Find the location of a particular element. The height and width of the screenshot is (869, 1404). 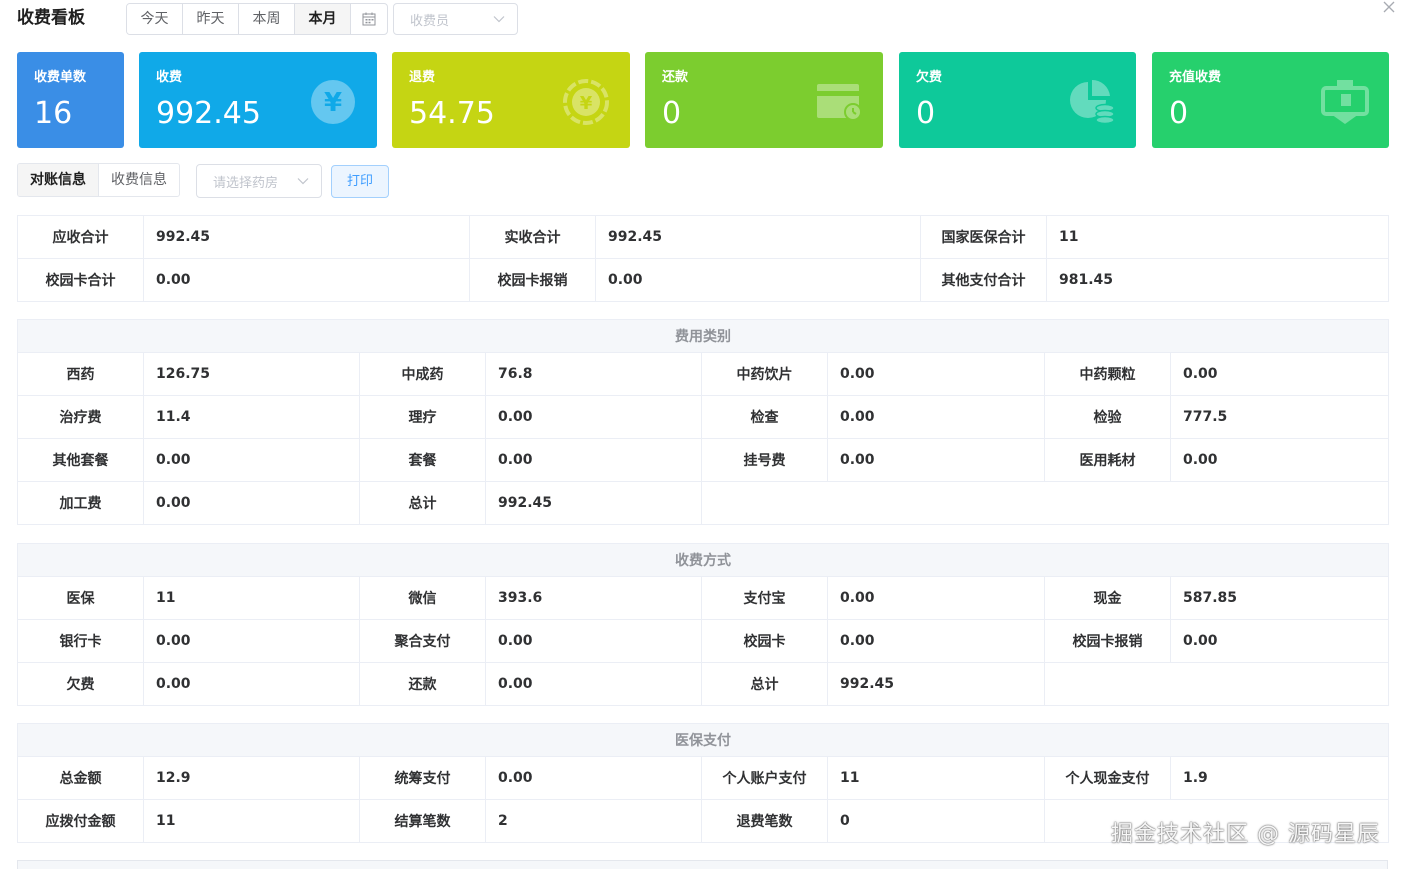

pie-coins-icon is located at coordinates (1092, 102).